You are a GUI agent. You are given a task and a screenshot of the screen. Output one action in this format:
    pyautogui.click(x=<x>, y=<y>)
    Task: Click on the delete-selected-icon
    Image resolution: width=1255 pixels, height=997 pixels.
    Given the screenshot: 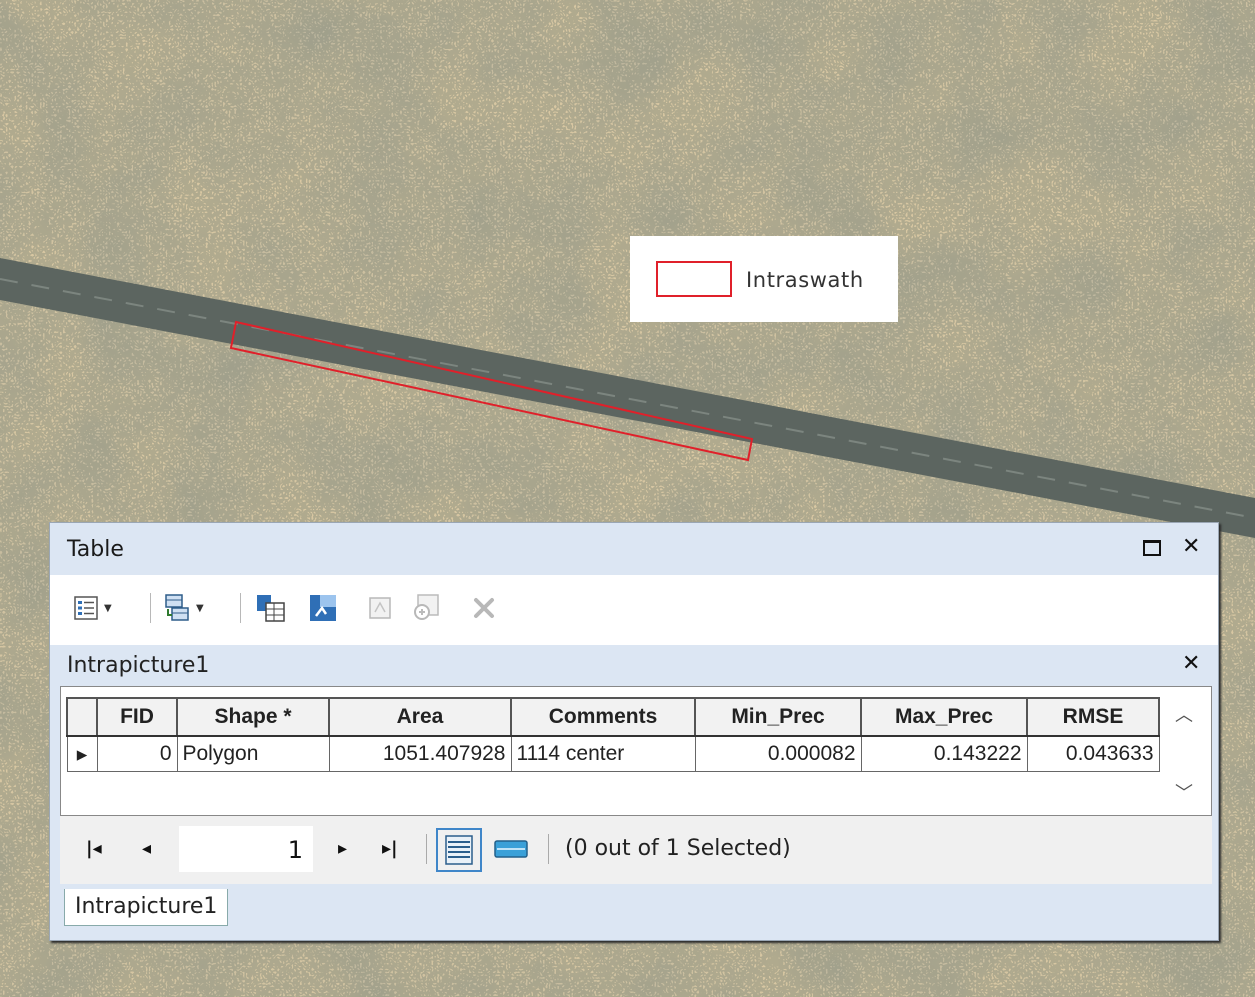 What is the action you would take?
    pyautogui.click(x=484, y=608)
    